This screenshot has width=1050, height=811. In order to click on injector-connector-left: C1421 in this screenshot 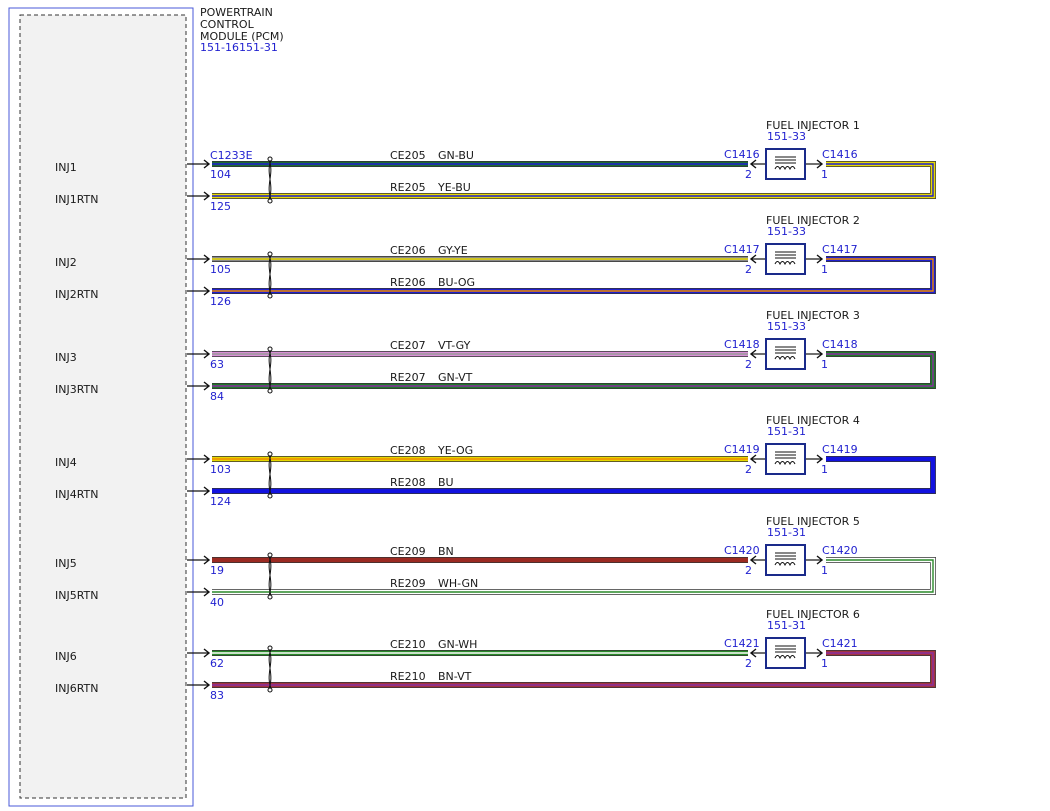, I will do `click(742, 643)`.